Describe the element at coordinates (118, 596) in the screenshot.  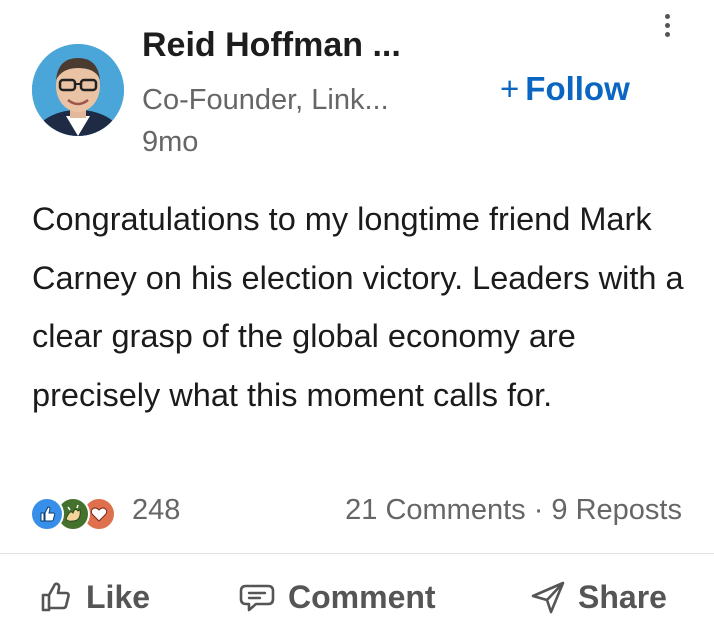
I see `like-label: Like` at that location.